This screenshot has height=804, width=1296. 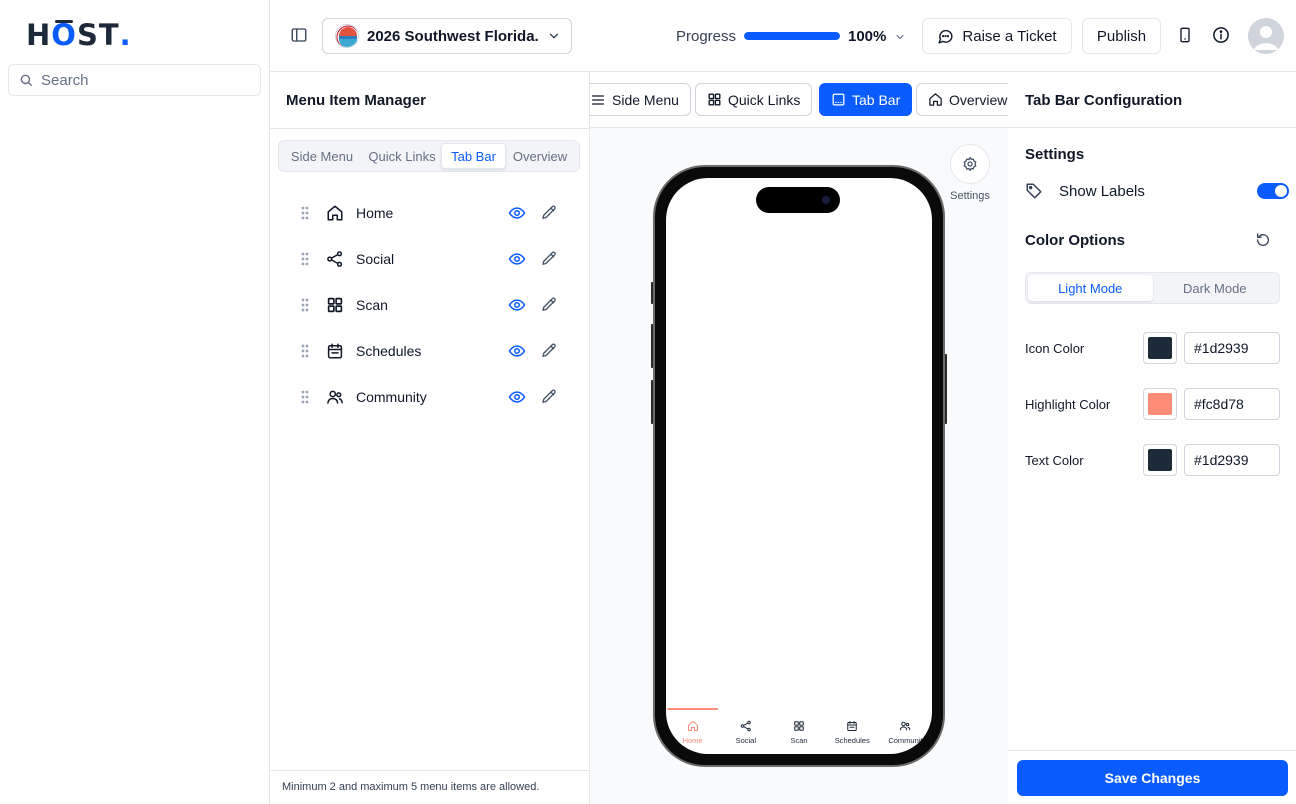 I want to click on progress-value: 100%, so click(x=867, y=36).